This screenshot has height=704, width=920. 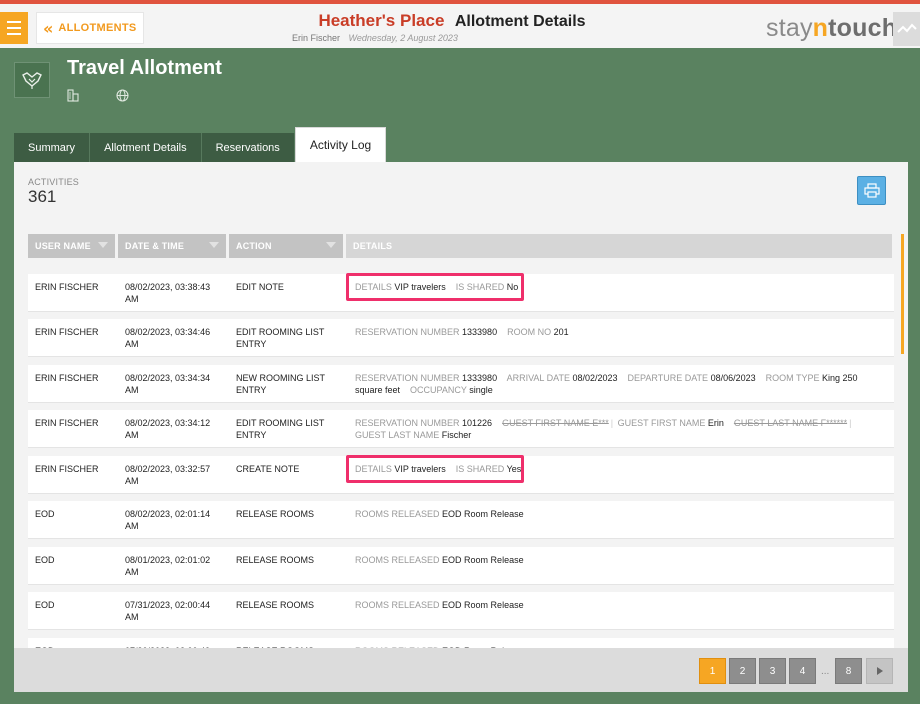 What do you see at coordinates (848, 671) in the screenshot?
I see `page-button-8: 8` at bounding box center [848, 671].